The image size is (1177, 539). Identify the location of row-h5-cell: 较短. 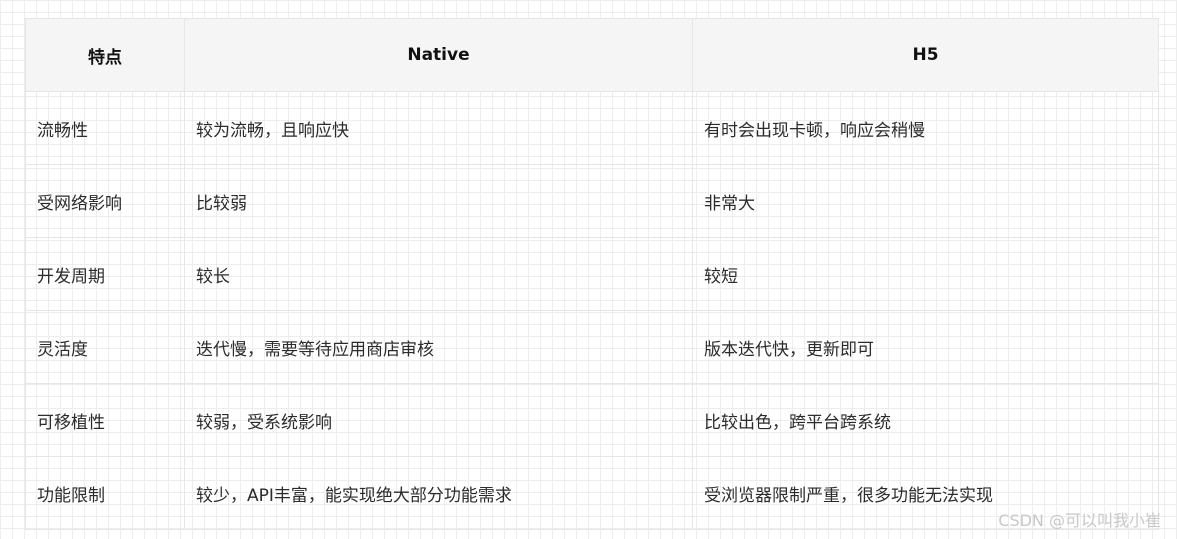
(925, 274).